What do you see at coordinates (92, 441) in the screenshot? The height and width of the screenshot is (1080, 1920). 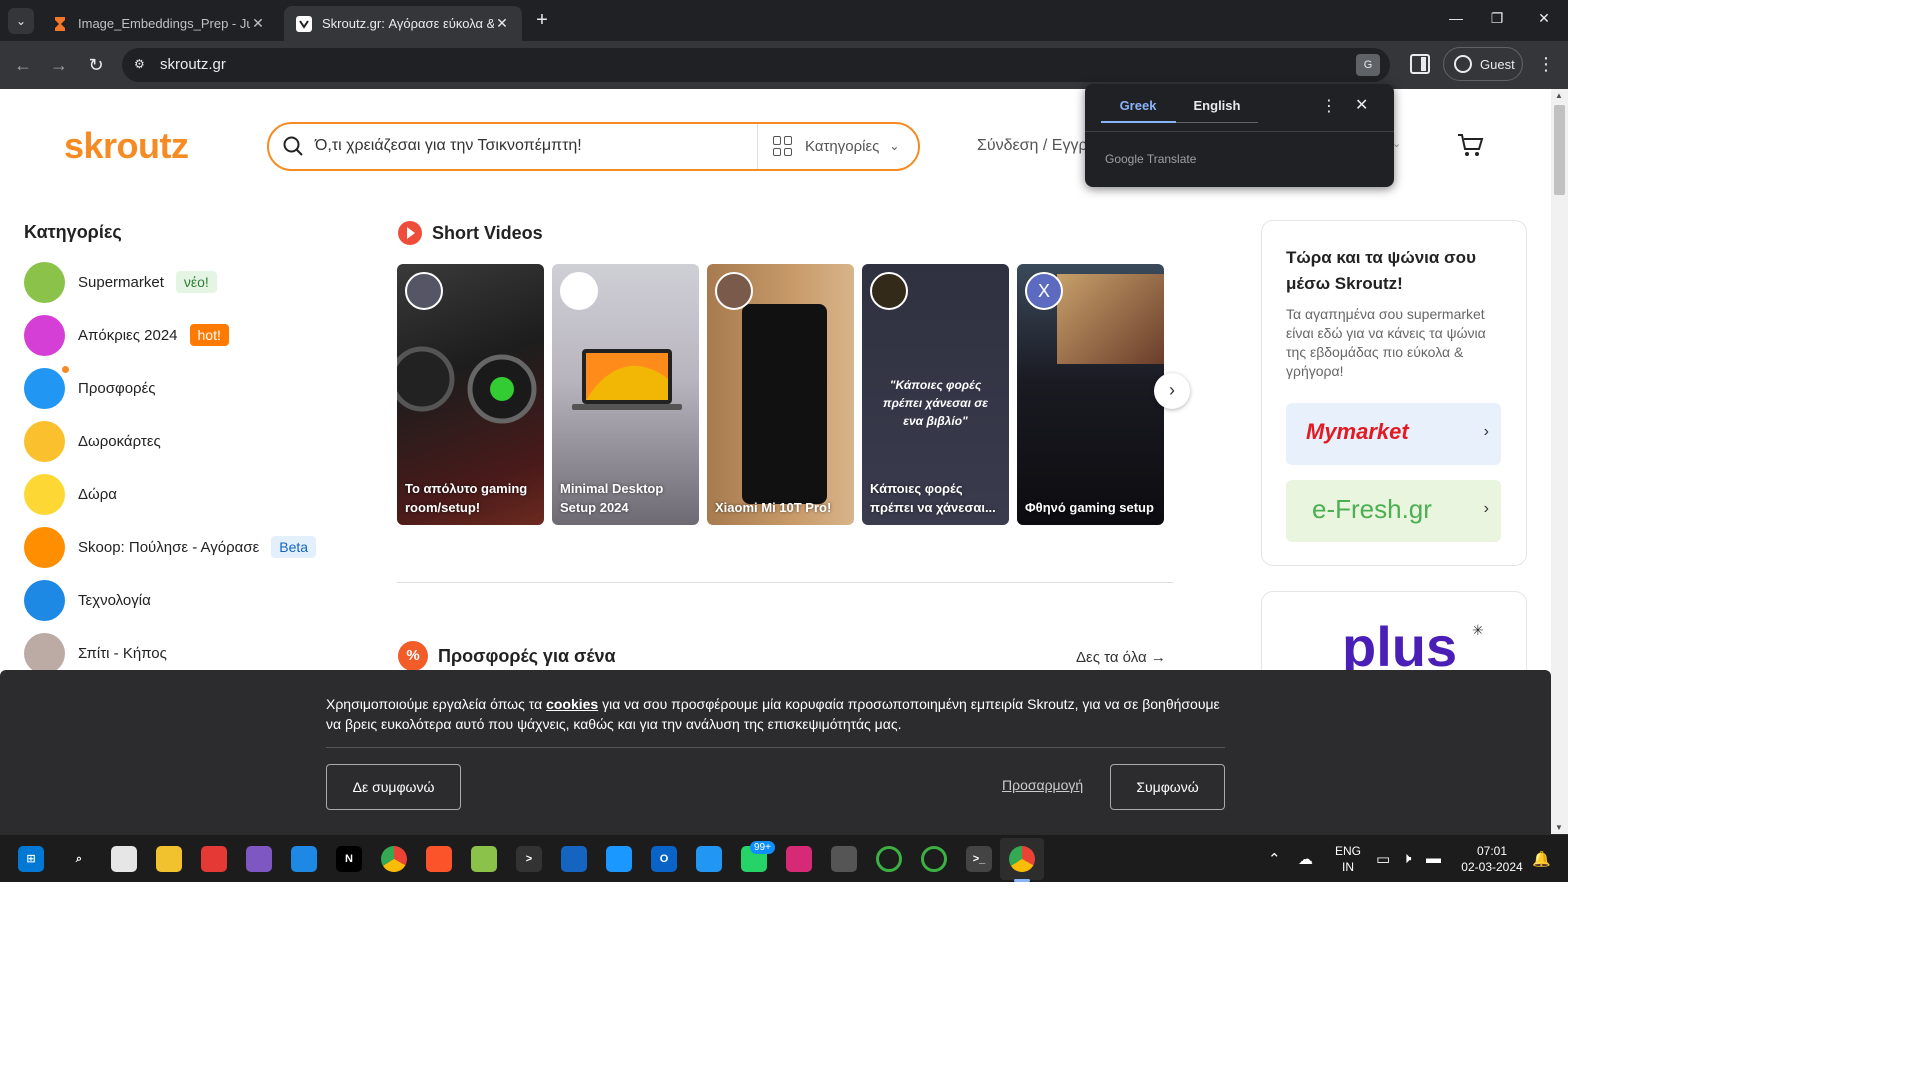 I see `sidebar-category-item: Δωροκάρτες` at bounding box center [92, 441].